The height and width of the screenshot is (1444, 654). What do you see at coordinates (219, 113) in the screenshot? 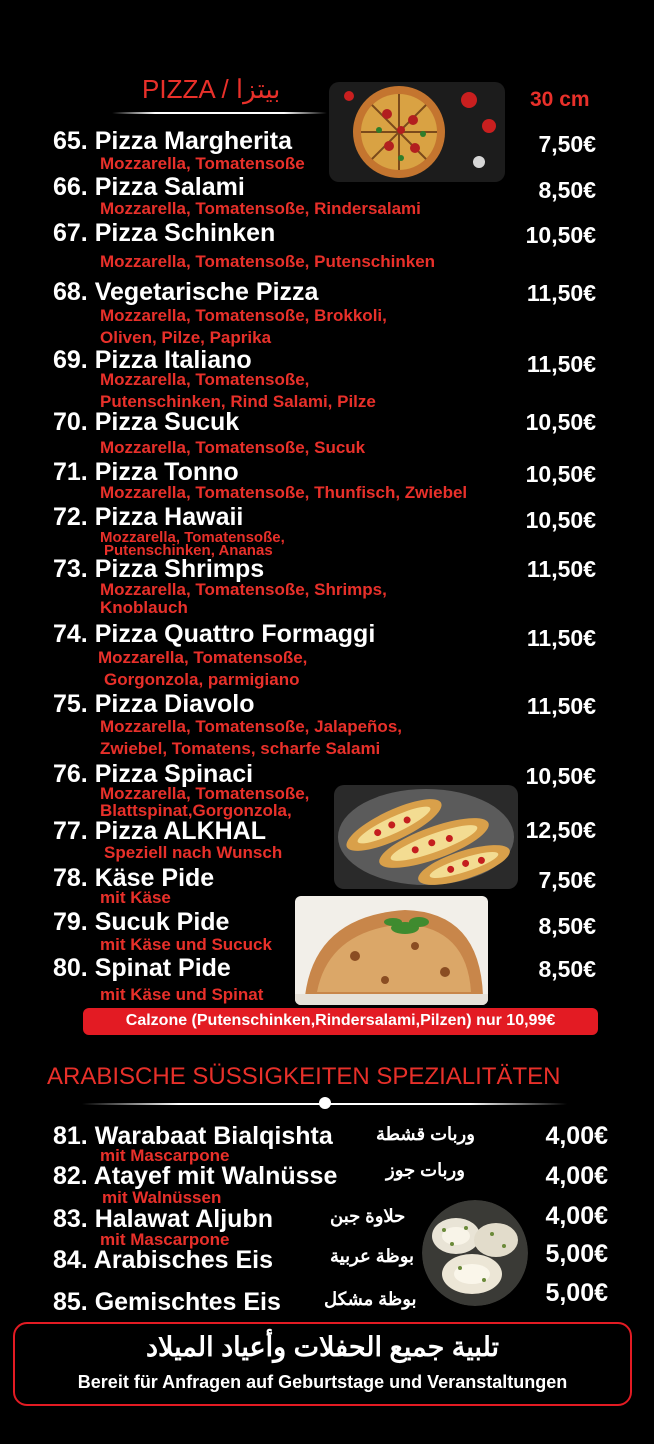
I see `pizza-title-divider` at bounding box center [219, 113].